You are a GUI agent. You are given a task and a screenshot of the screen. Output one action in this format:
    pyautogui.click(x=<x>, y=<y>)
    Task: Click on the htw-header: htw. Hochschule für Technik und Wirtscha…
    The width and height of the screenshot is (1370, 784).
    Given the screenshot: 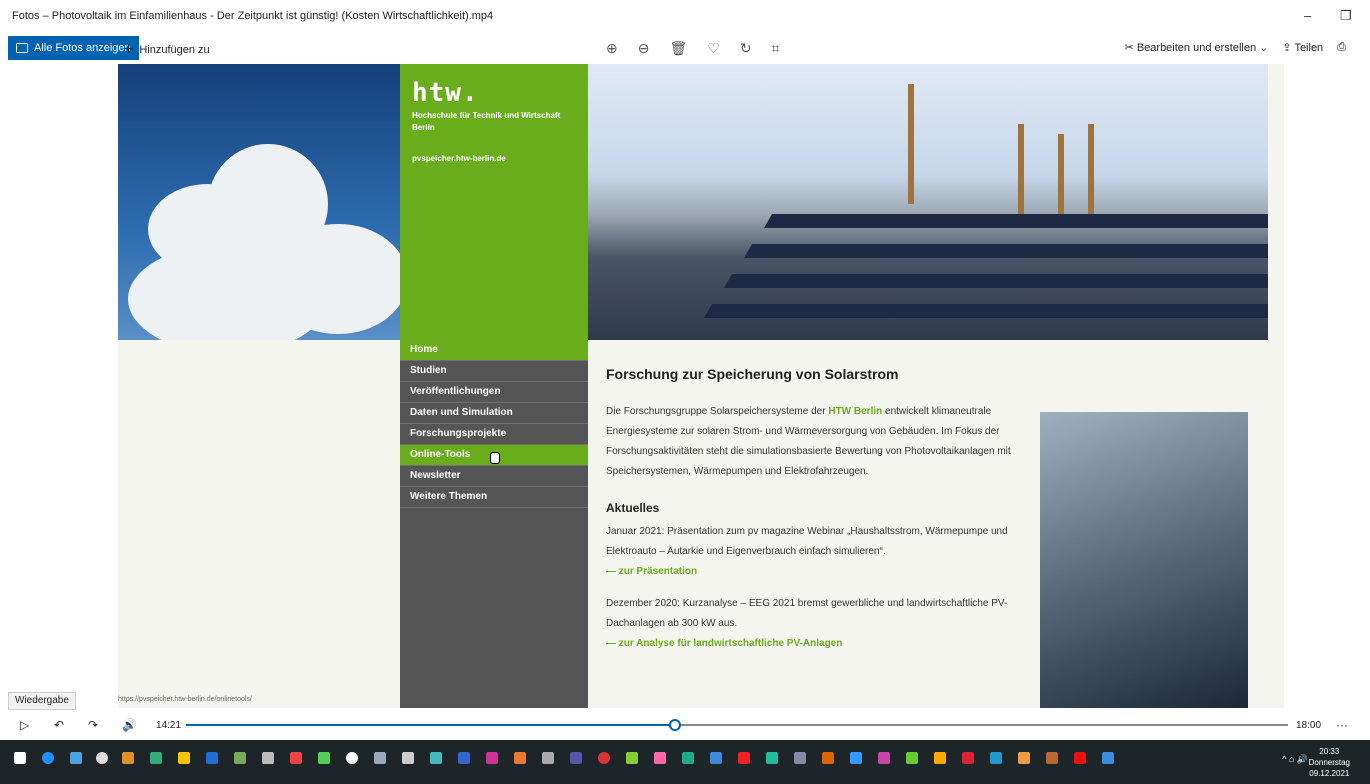 What is the action you would take?
    pyautogui.click(x=494, y=202)
    